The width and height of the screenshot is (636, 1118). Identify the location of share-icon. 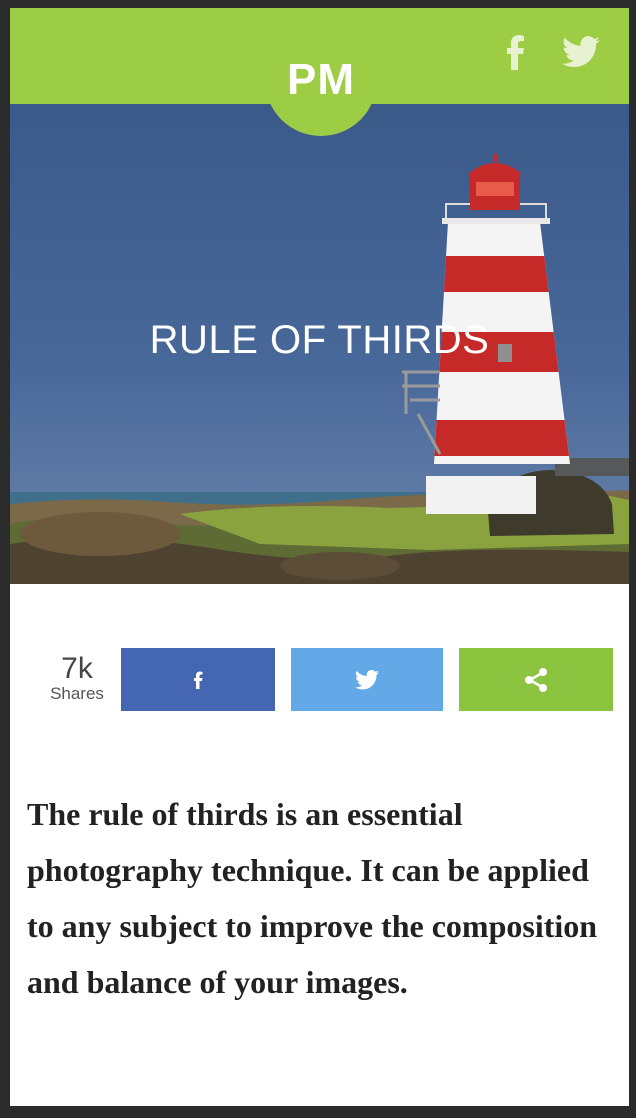
(536, 679).